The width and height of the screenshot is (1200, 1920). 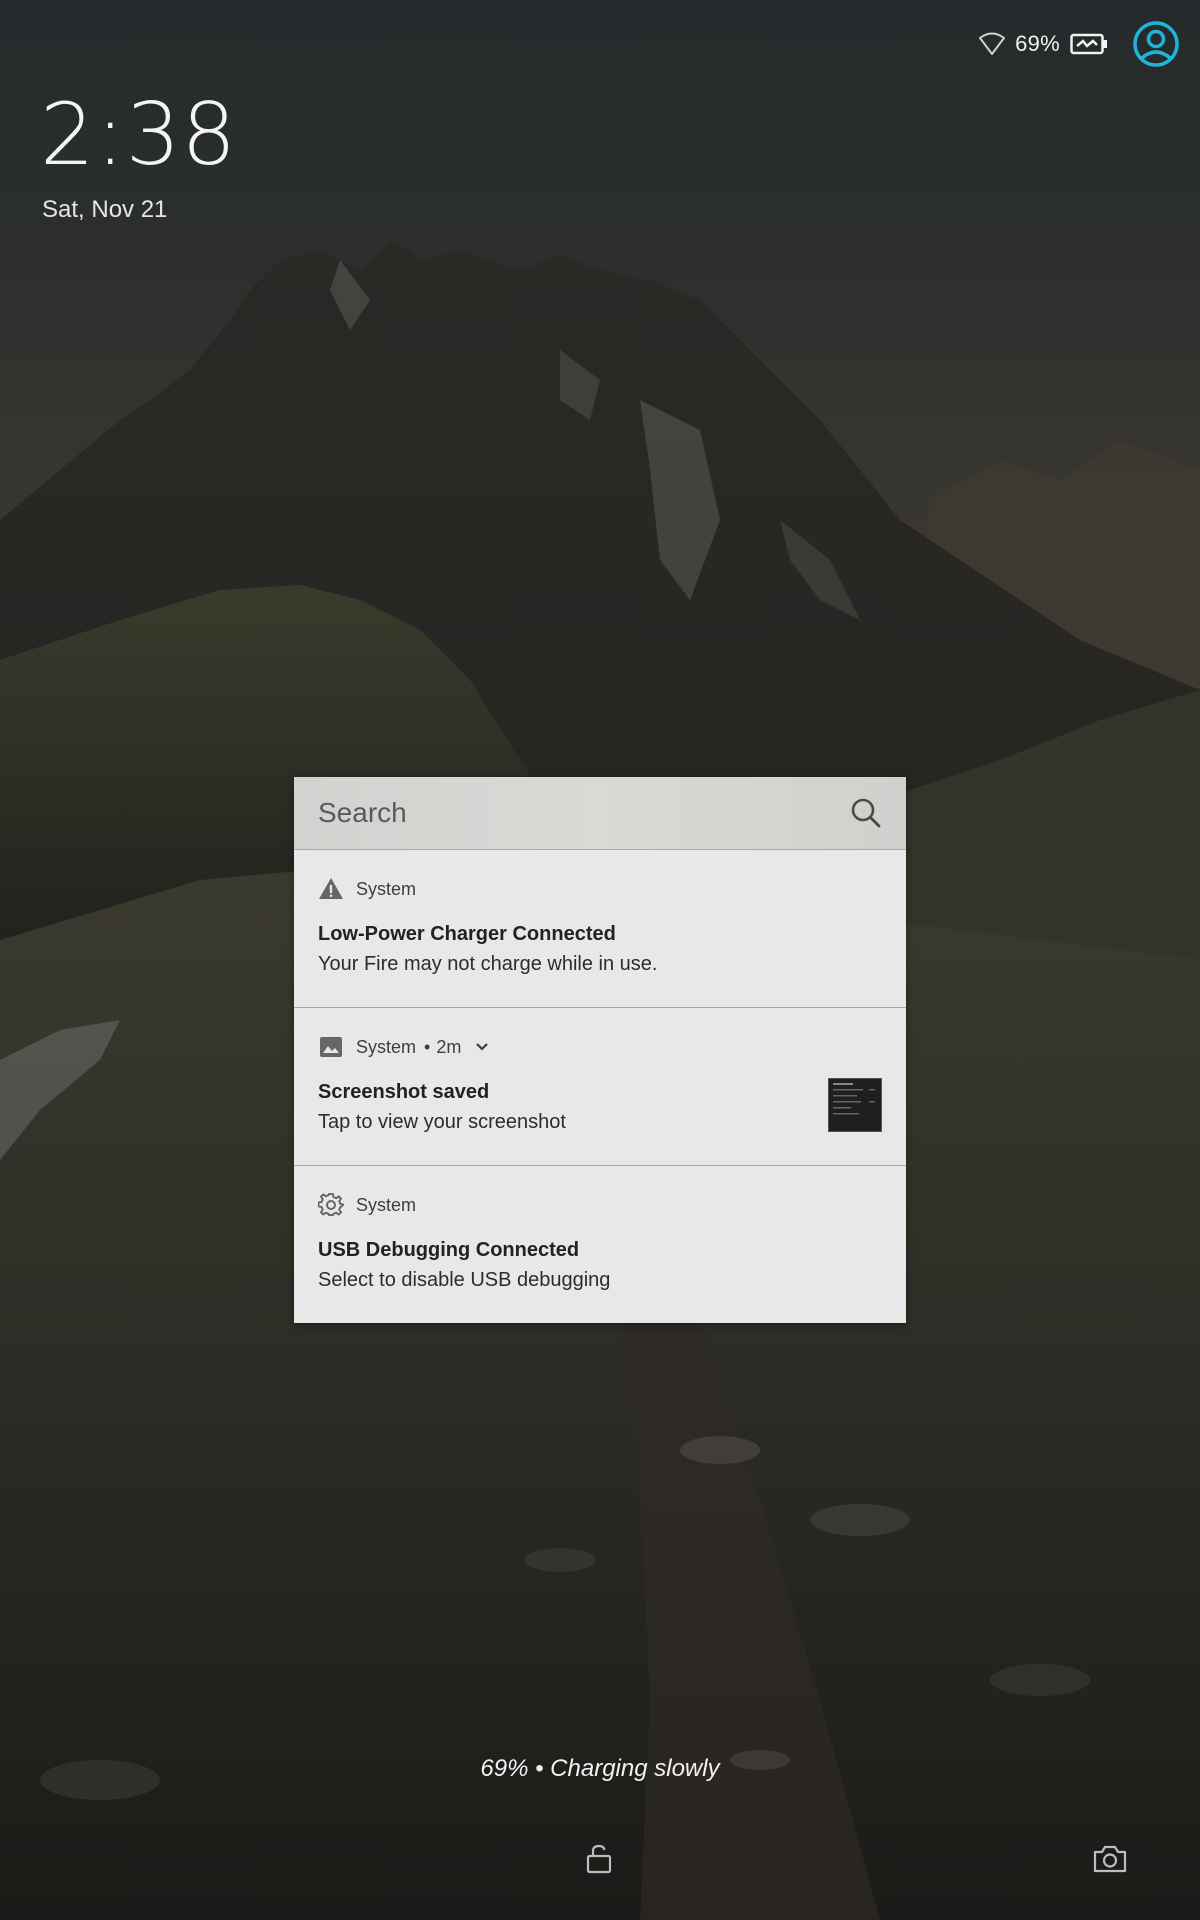 What do you see at coordinates (992, 43) in the screenshot?
I see `wifi-icon` at bounding box center [992, 43].